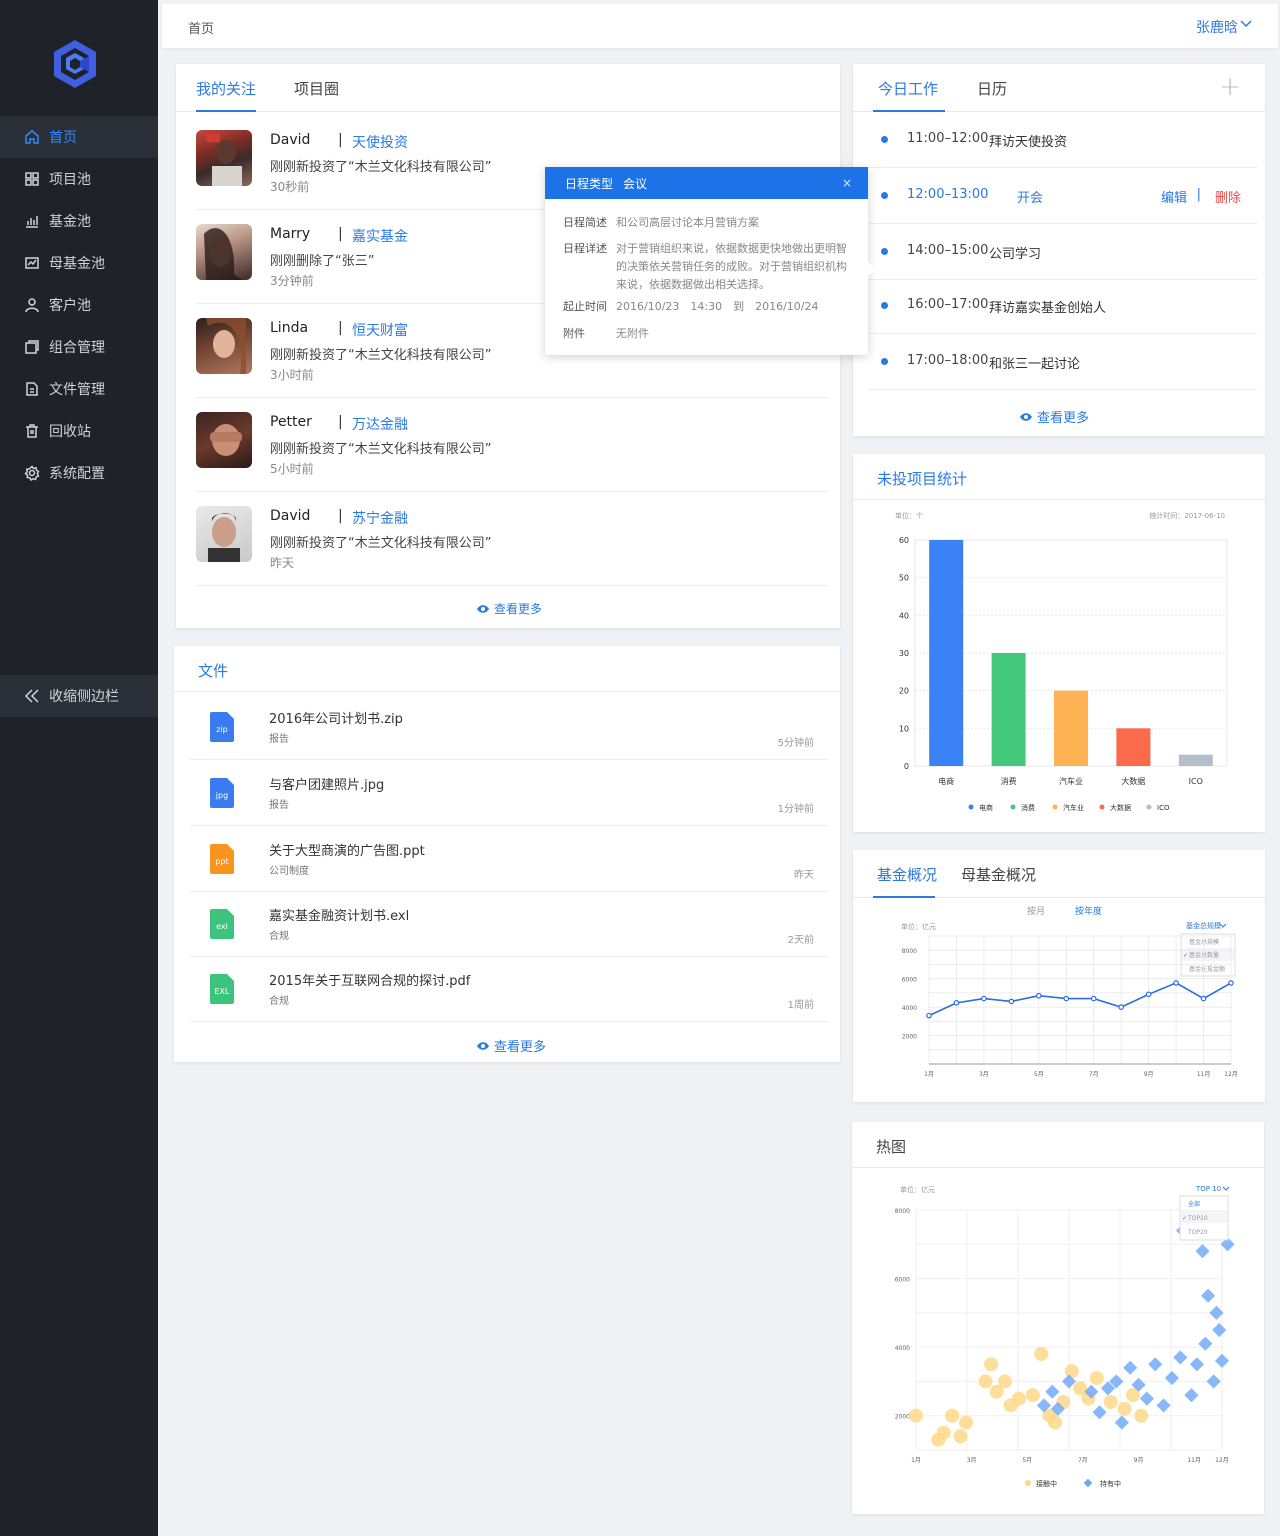 The image size is (1280, 1536). What do you see at coordinates (1194, 1460) in the screenshot?
I see `x-tick-label: 11月` at bounding box center [1194, 1460].